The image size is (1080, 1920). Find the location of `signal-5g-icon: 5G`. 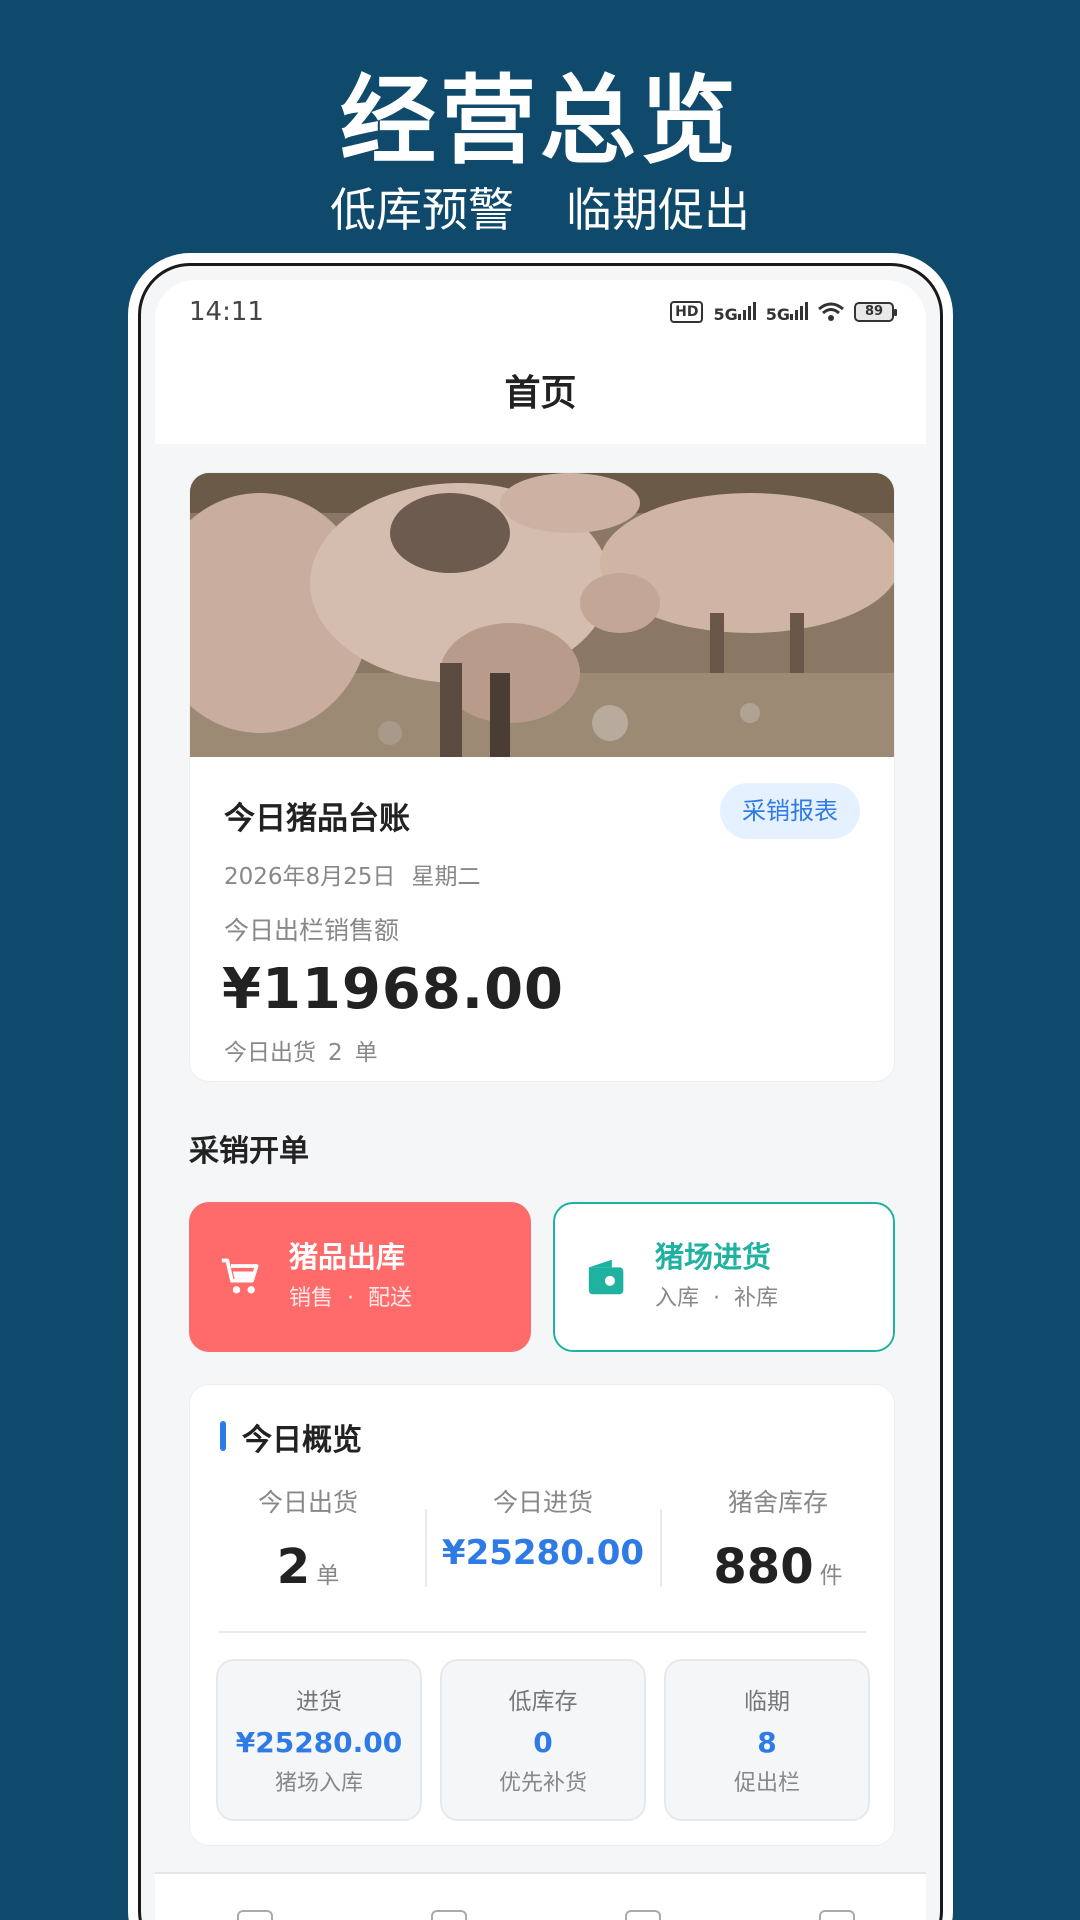

signal-5g-icon: 5G is located at coordinates (734, 312).